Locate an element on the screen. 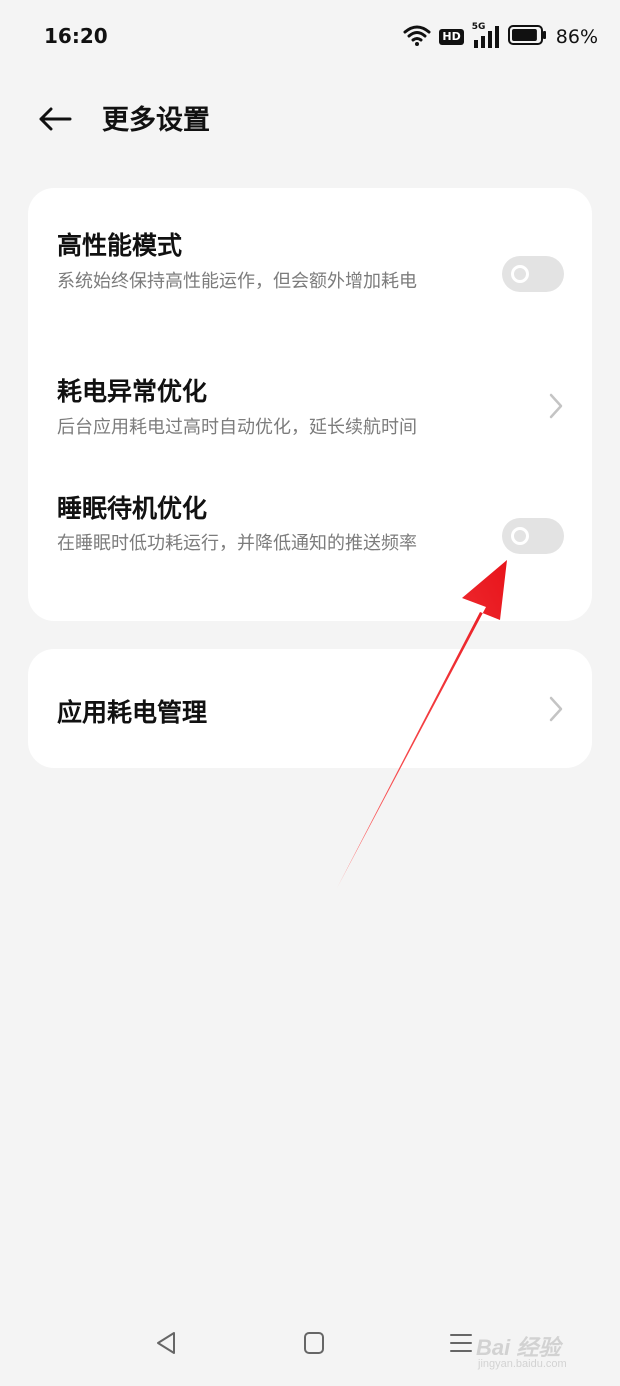  setting-description: 在睡眠时低功耗运行，并降低通知的推送频率 is located at coordinates (237, 543).